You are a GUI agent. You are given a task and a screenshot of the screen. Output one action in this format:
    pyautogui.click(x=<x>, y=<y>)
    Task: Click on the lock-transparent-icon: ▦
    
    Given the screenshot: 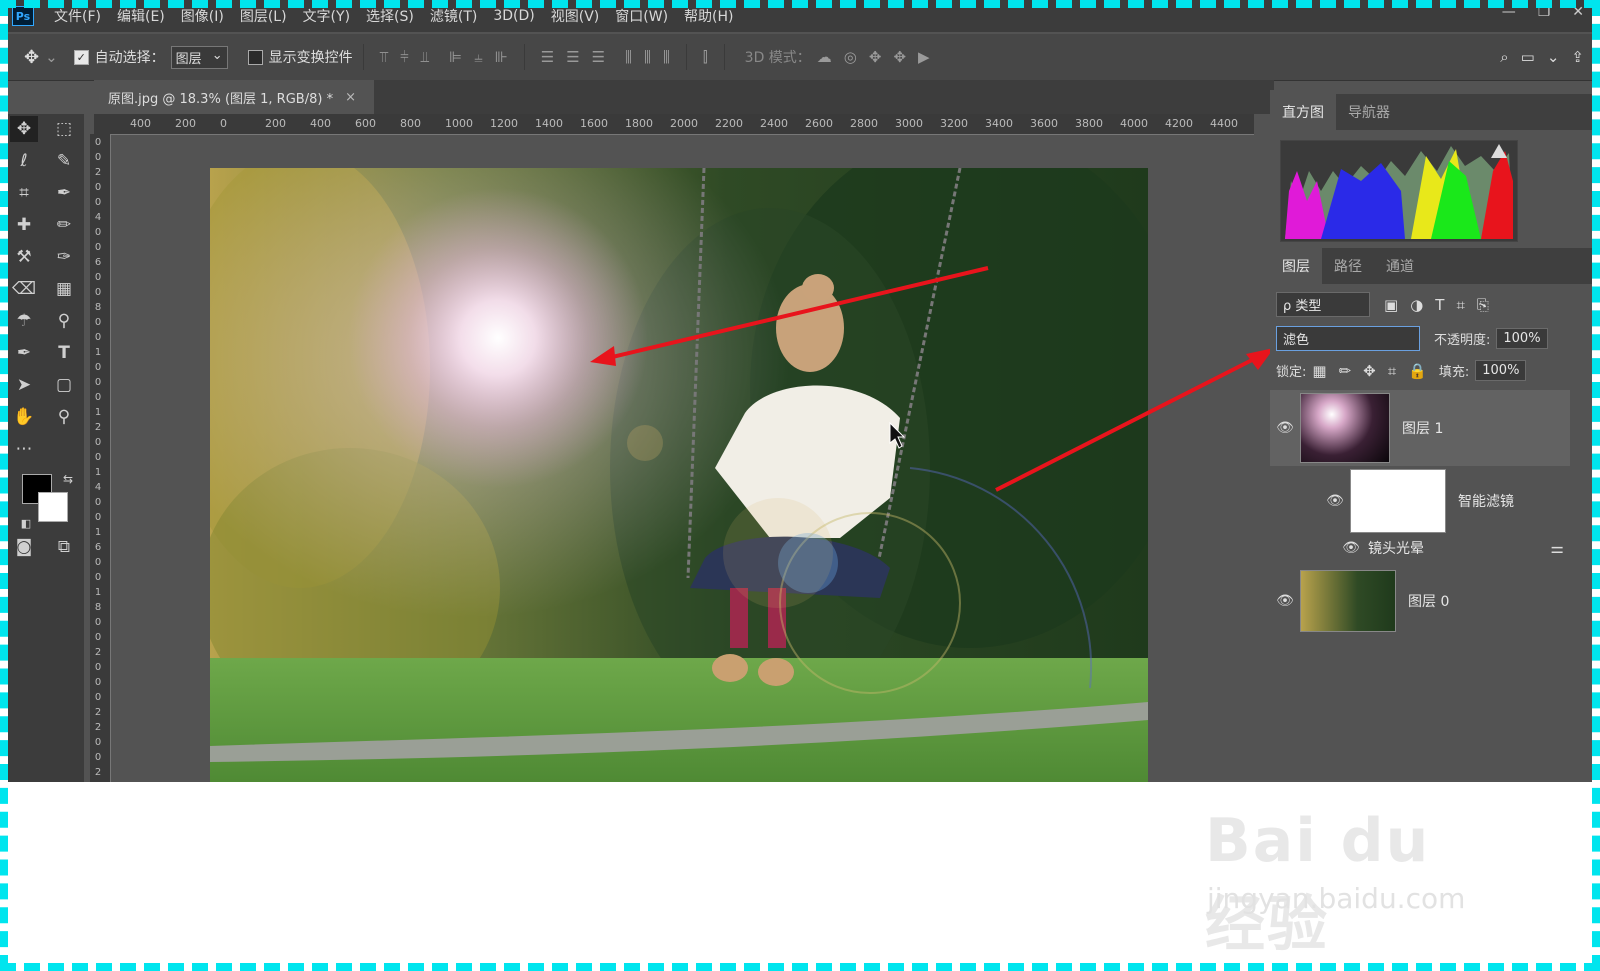 What is the action you would take?
    pyautogui.click(x=1319, y=371)
    